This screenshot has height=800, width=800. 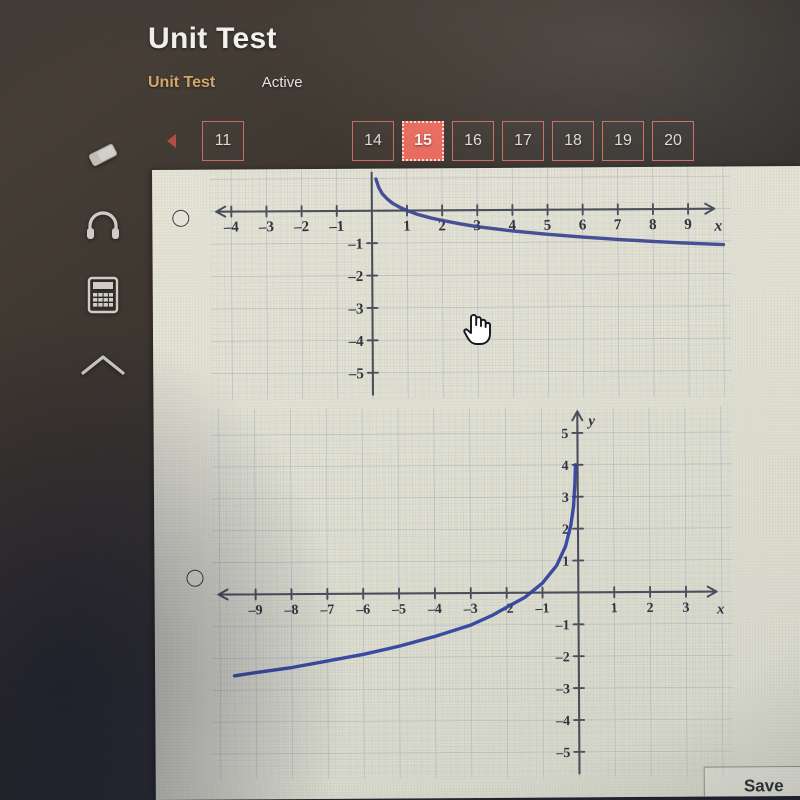 What do you see at coordinates (673, 141) in the screenshot?
I see `pager-item-20: 20` at bounding box center [673, 141].